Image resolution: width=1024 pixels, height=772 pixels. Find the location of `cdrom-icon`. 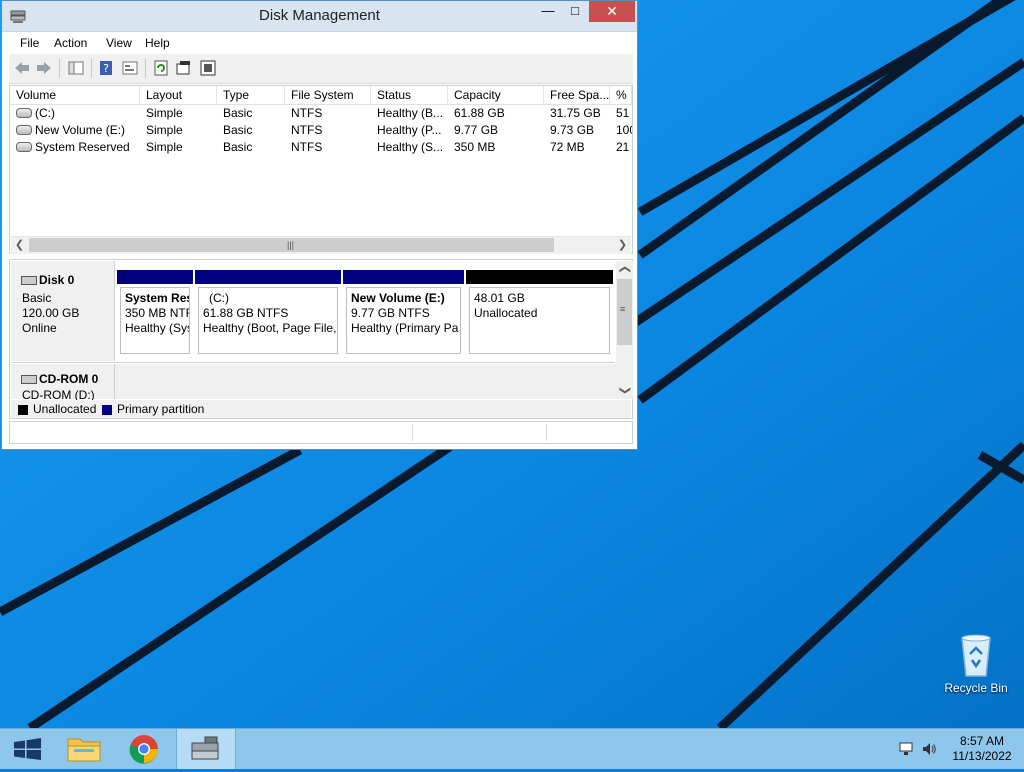

cdrom-icon is located at coordinates (29, 380).